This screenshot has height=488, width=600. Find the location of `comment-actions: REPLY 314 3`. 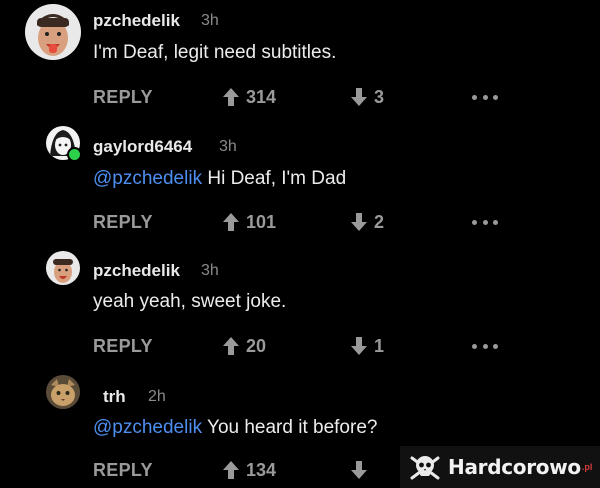

comment-actions: REPLY 314 3 is located at coordinates (300, 97).